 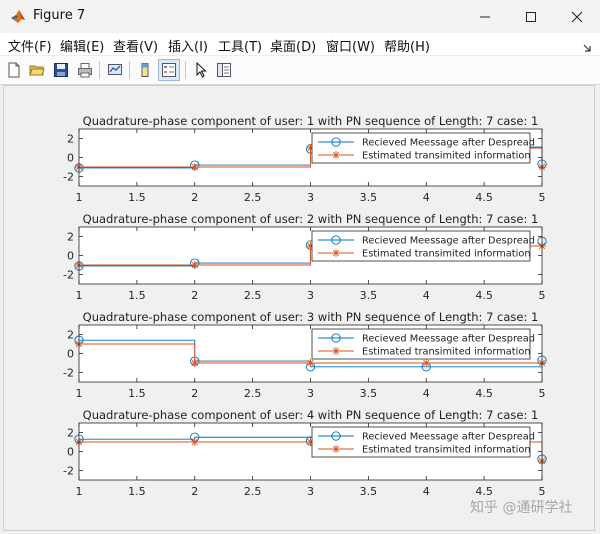 I want to click on colorbar-button, so click(x=145, y=70).